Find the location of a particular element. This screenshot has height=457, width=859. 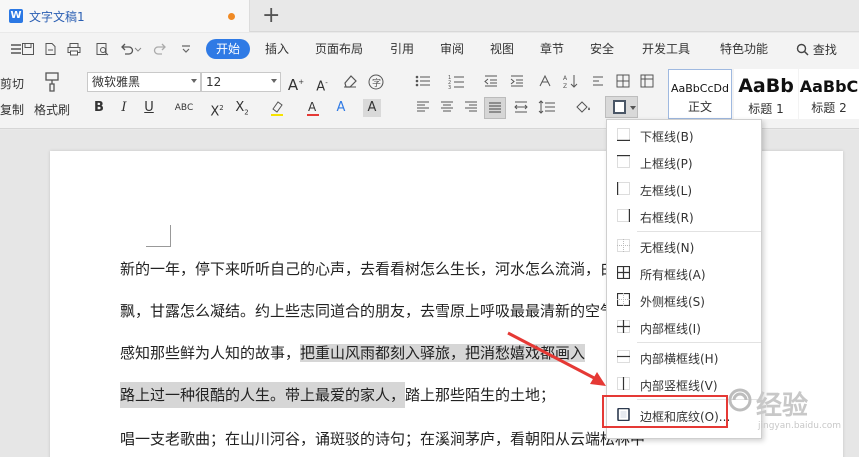

svg-text: 经验 is located at coordinates (782, 405).